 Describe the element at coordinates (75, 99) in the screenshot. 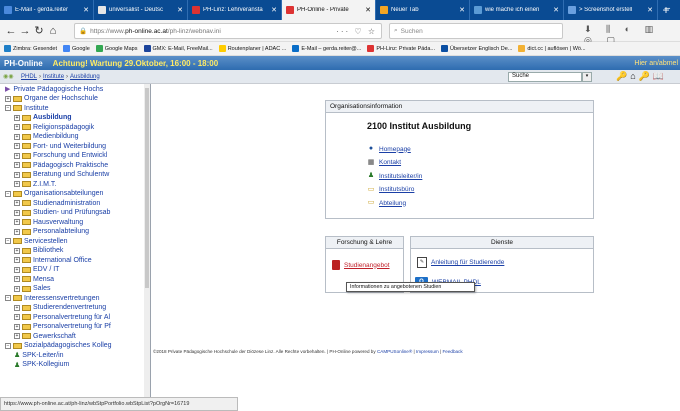

I see `tree-node: + Organe der Hochschule` at that location.